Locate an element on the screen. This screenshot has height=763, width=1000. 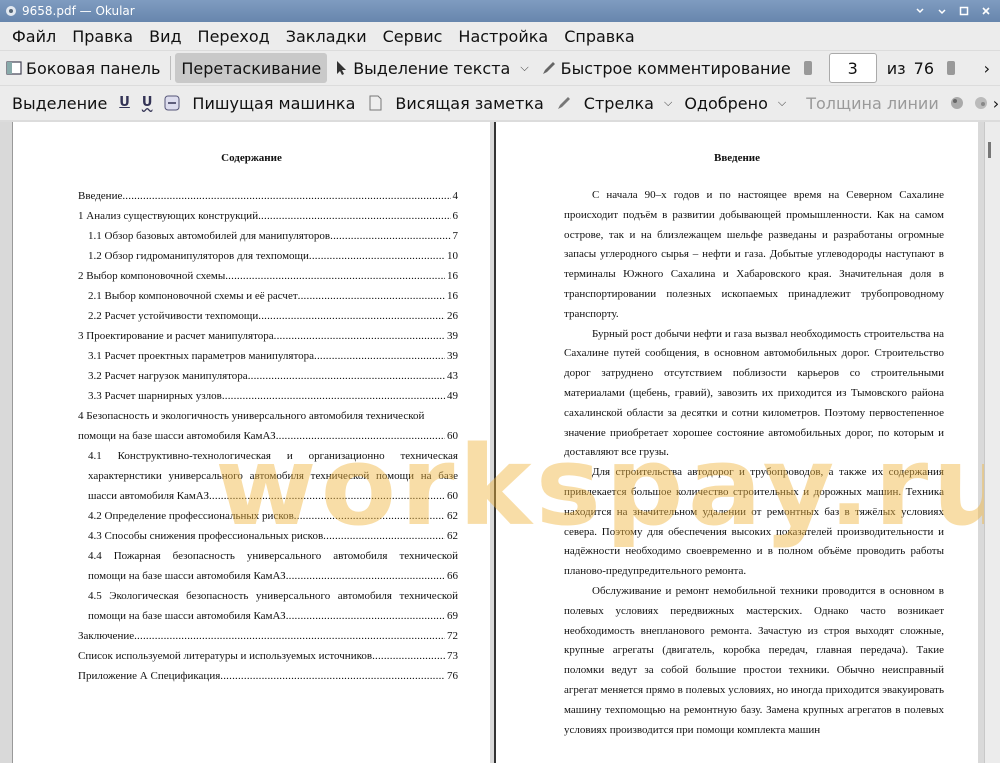
drag-mode-button: Перетаскивание is located at coordinates (251, 68).